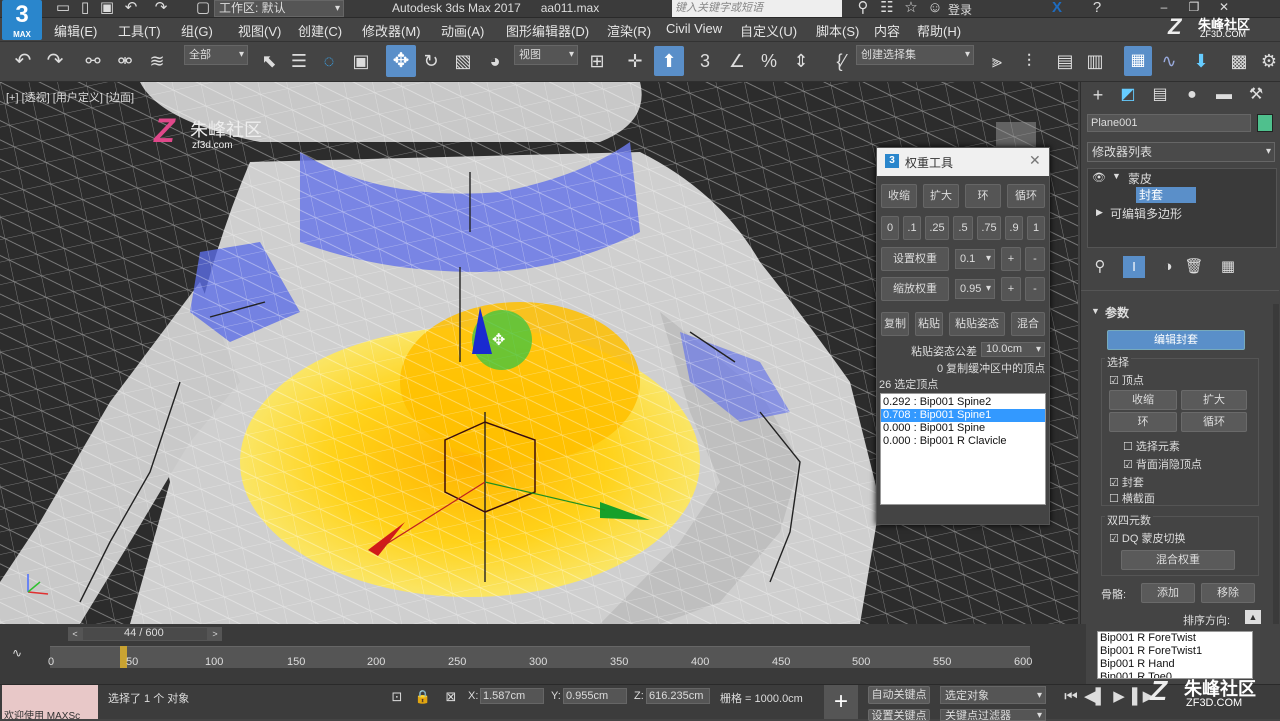 The height and width of the screenshot is (721, 1280). Describe the element at coordinates (75, 30) in the screenshot. I see `menu-edit: 编辑(E)` at that location.